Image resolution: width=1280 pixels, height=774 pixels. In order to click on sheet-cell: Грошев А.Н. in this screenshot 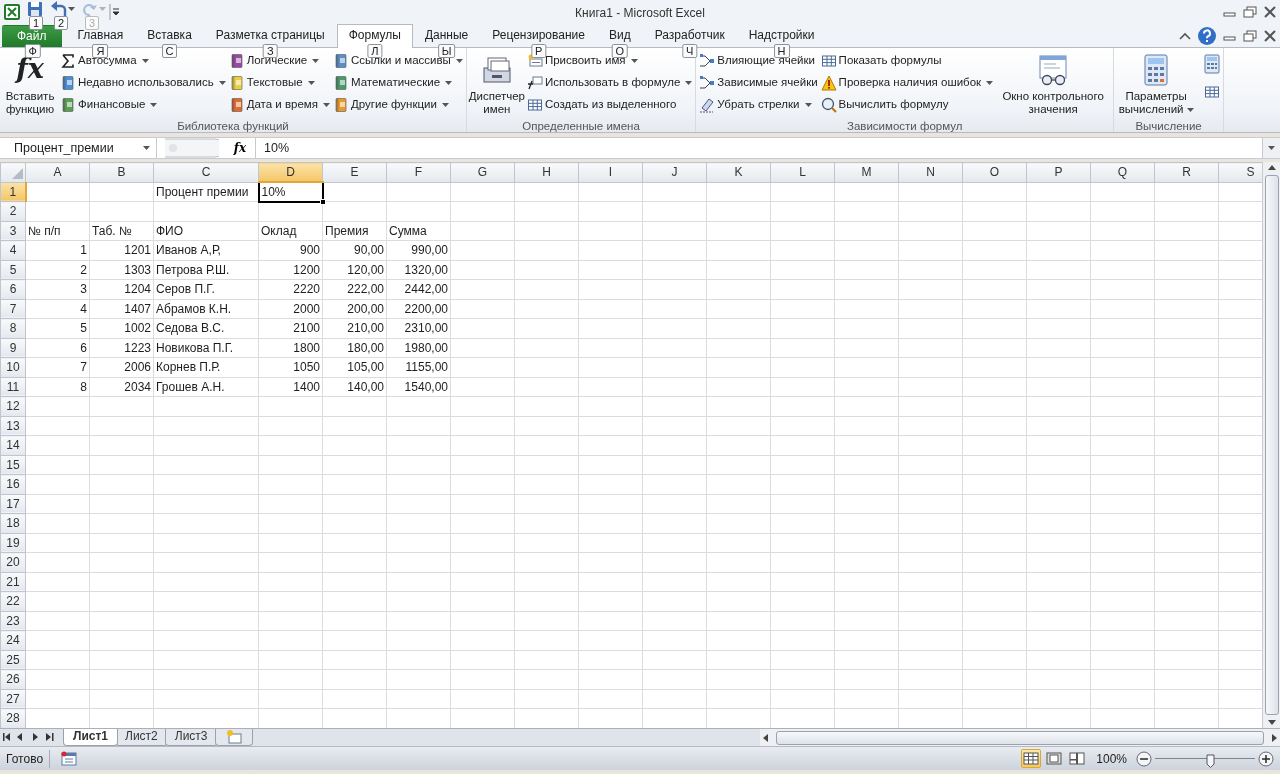, I will do `click(206, 387)`.